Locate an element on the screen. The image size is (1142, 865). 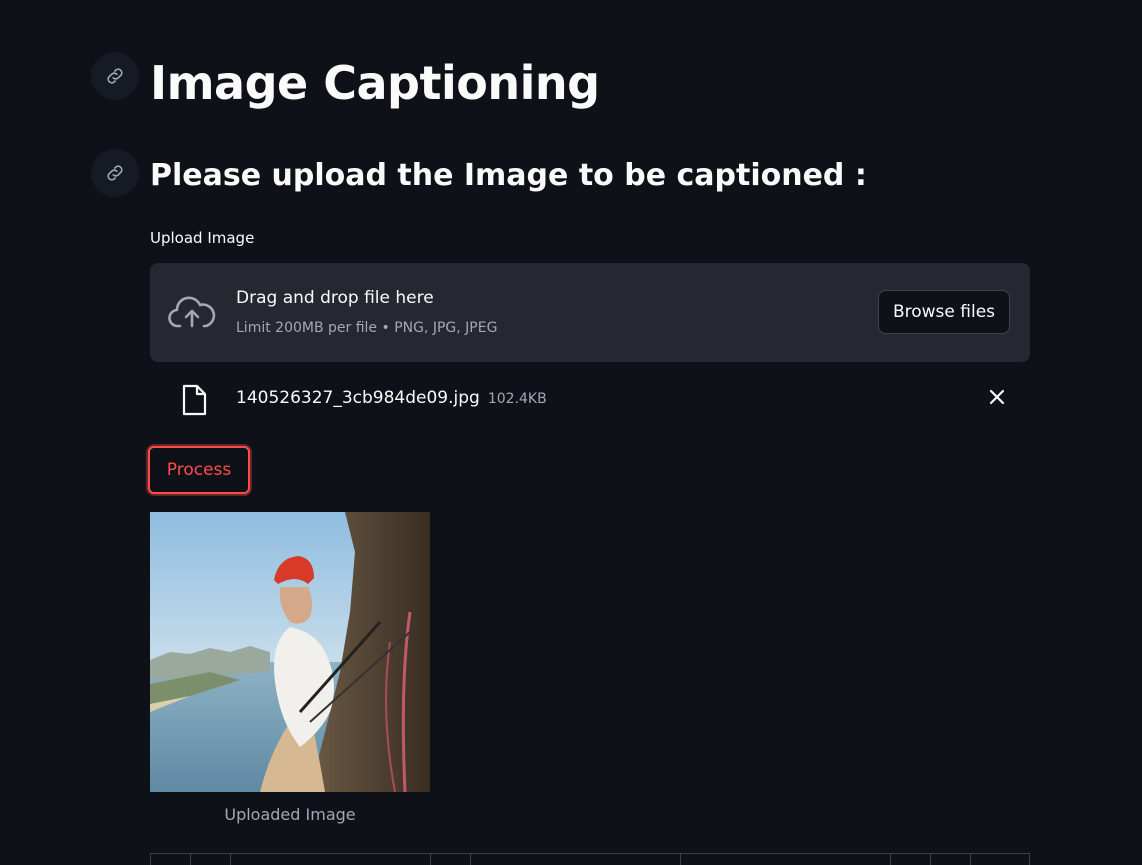
uploaded-file-name: 140526327_3cb984de09.jpg 102.4KB is located at coordinates (391, 398).